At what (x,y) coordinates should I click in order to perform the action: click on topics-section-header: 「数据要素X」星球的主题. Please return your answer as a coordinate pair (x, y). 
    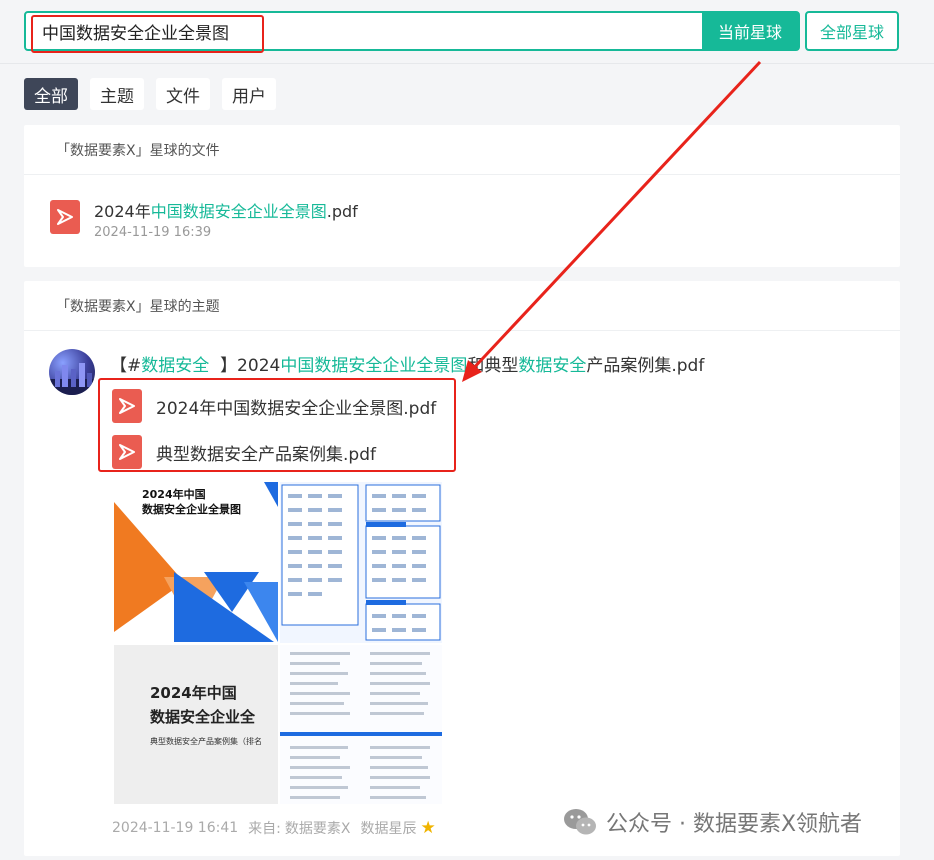
    Looking at the image, I should click on (462, 306).